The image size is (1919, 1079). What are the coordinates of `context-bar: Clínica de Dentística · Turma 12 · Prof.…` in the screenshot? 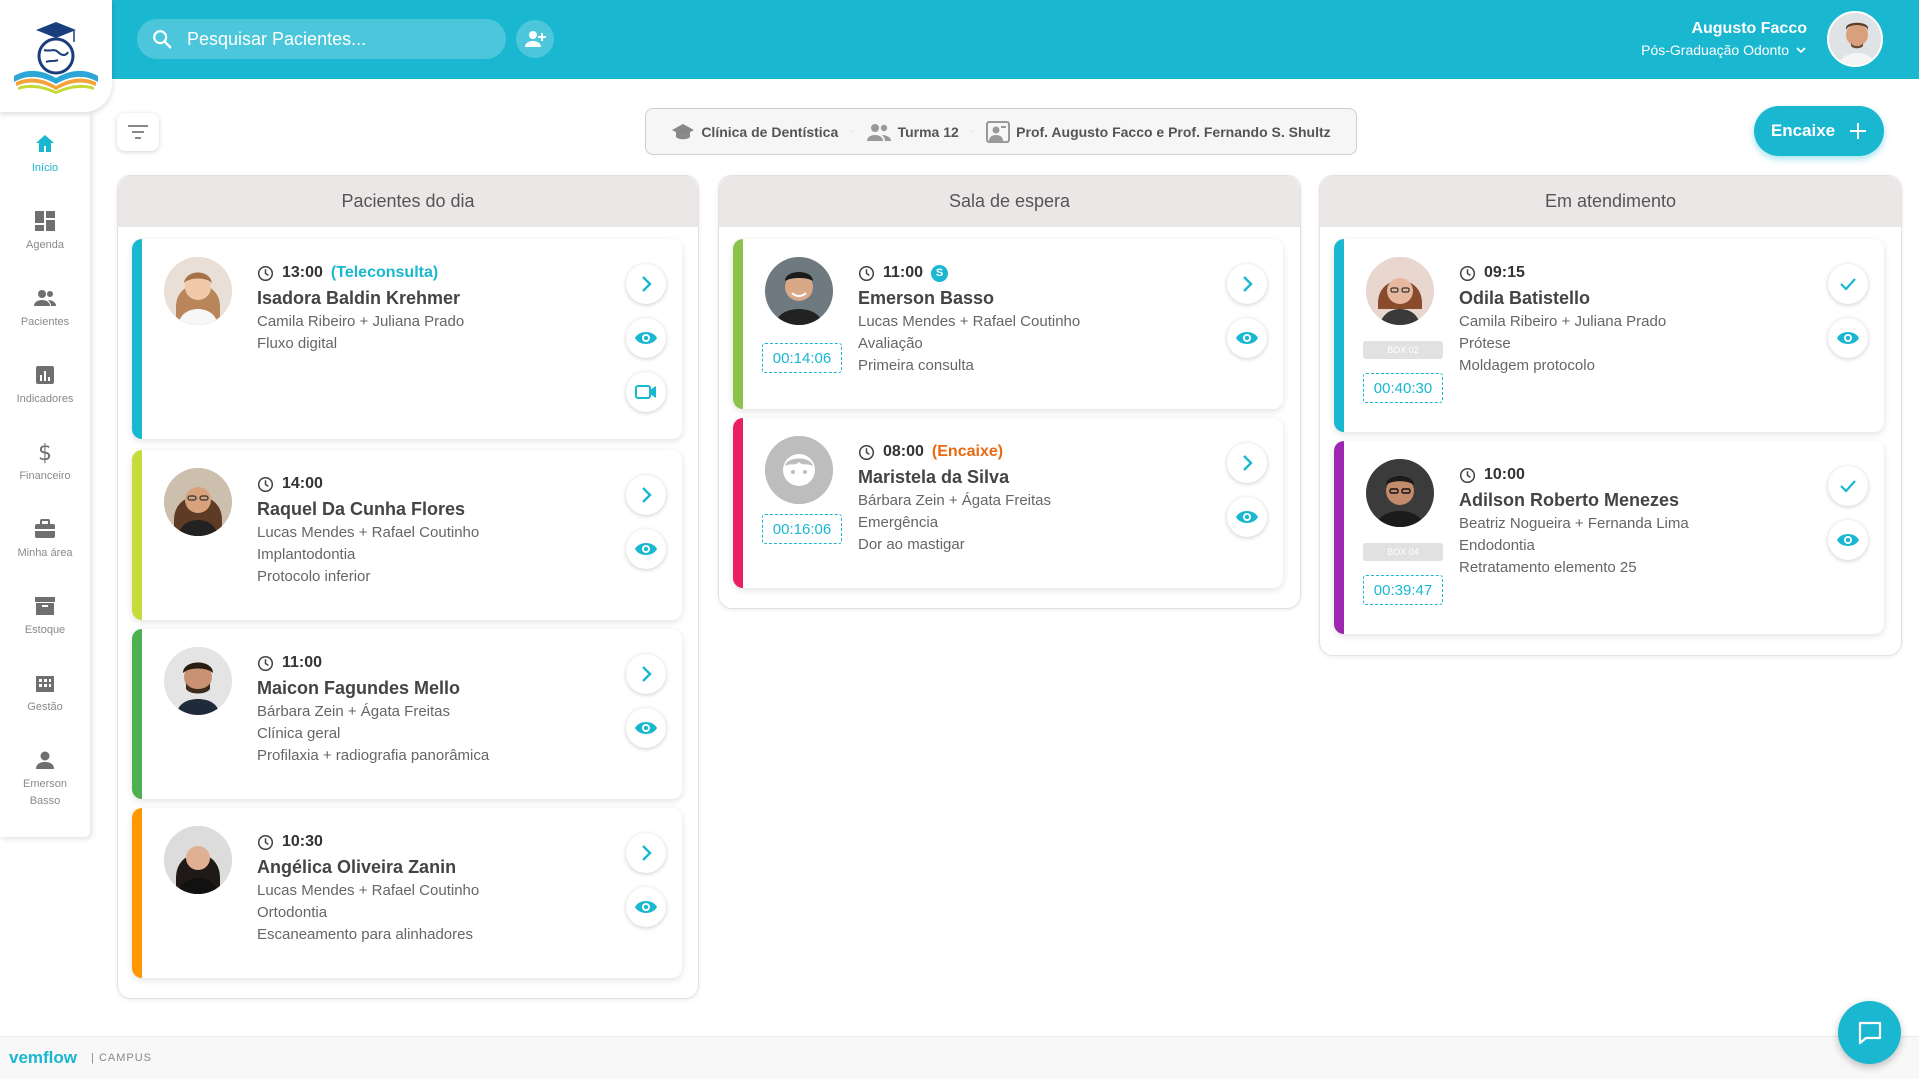 It's located at (1001, 131).